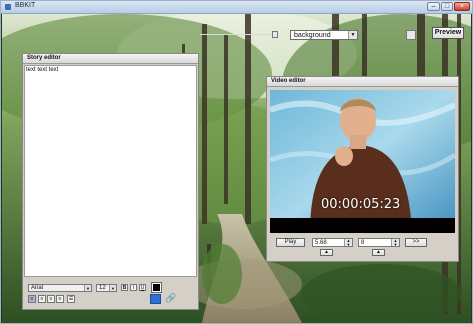 This screenshot has height=324, width=473. Describe the element at coordinates (8, 7) in the screenshot. I see `app-icon` at that location.